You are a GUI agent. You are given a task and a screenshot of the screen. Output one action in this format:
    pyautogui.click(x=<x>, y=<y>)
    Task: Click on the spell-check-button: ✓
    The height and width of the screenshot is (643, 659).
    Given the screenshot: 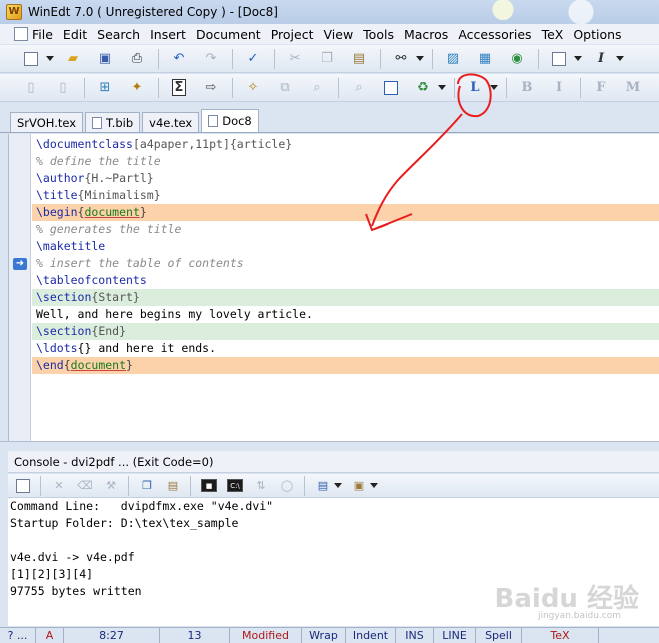 What is the action you would take?
    pyautogui.click(x=253, y=59)
    